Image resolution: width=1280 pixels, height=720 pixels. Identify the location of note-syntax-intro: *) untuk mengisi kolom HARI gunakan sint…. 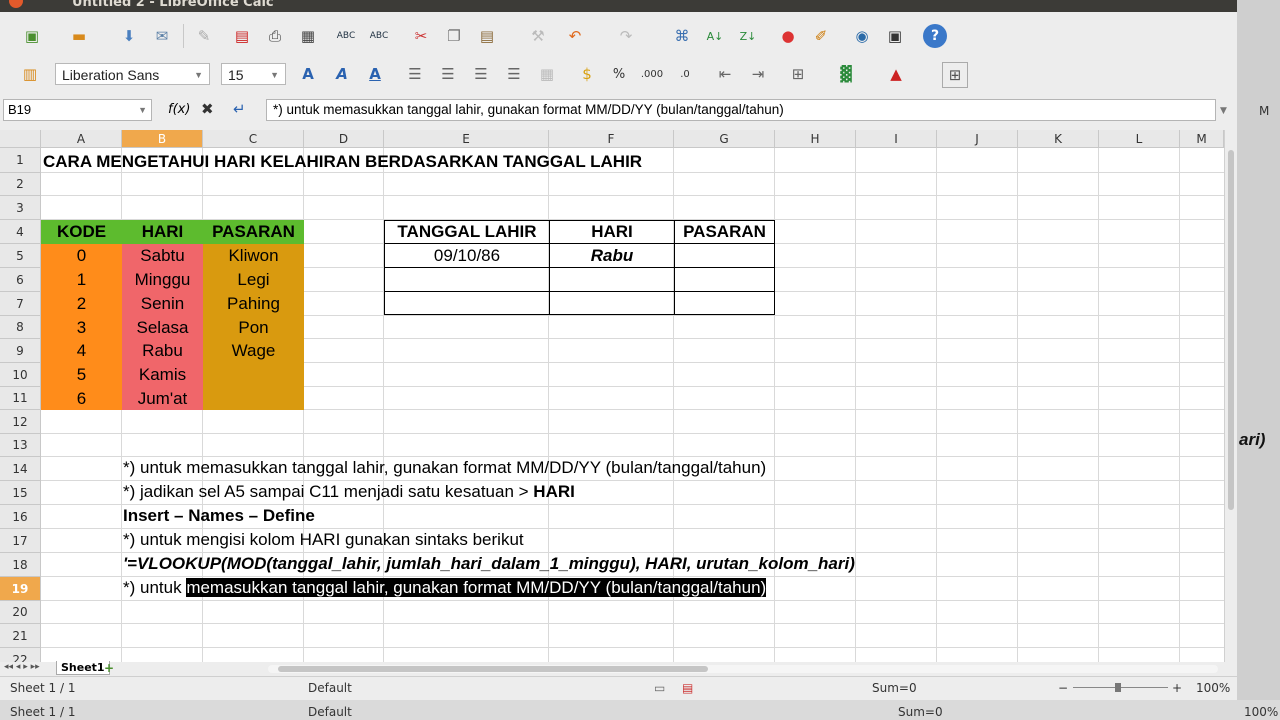
(323, 540).